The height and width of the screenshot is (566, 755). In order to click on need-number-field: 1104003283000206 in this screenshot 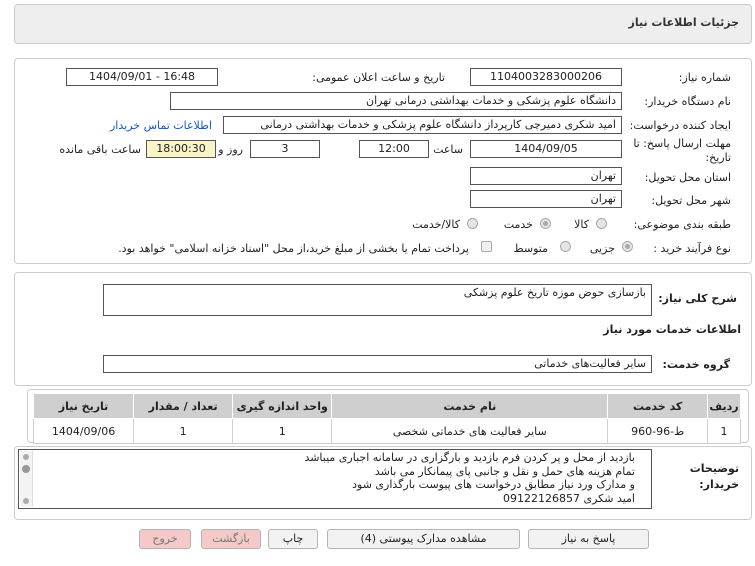, I will do `click(546, 77)`.